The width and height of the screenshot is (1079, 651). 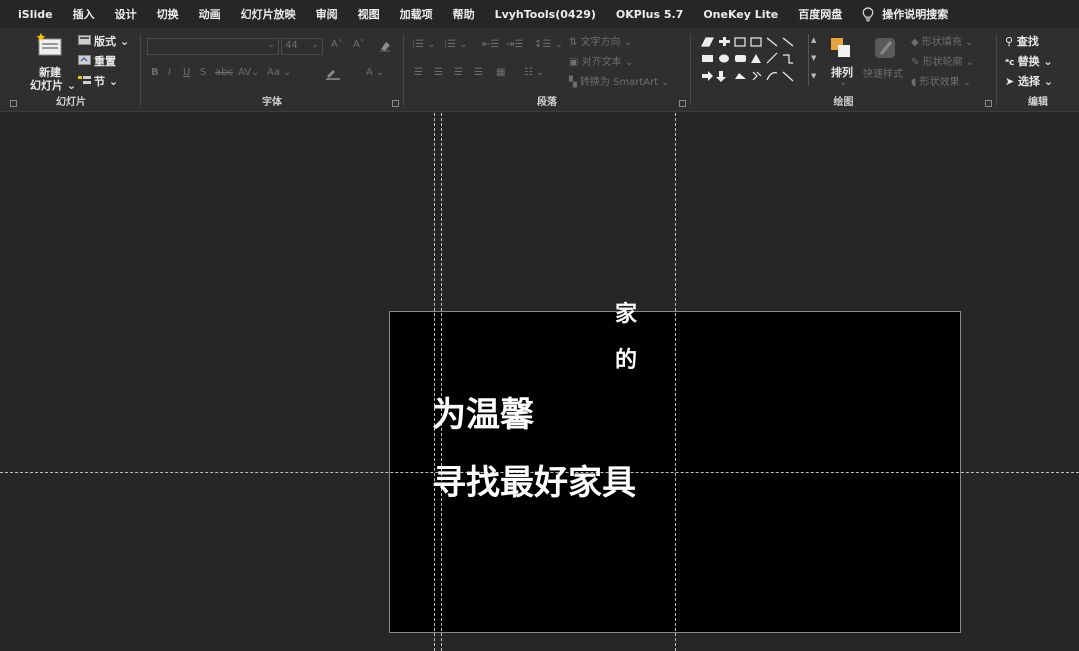 I want to click on menu-help: 帮助, so click(x=464, y=14).